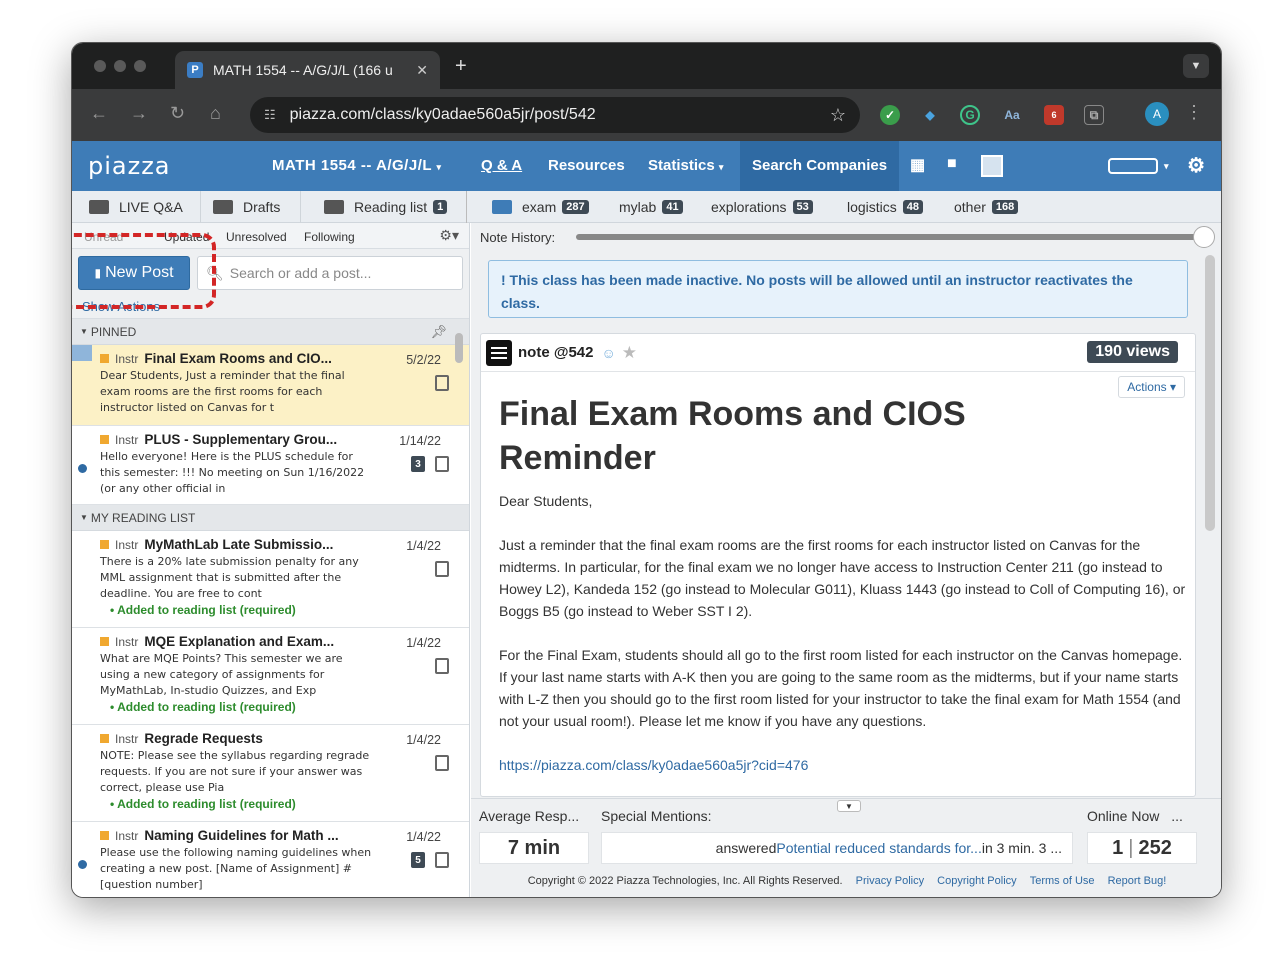  What do you see at coordinates (970, 115) in the screenshot?
I see `grammarly-extension-icon: G` at bounding box center [970, 115].